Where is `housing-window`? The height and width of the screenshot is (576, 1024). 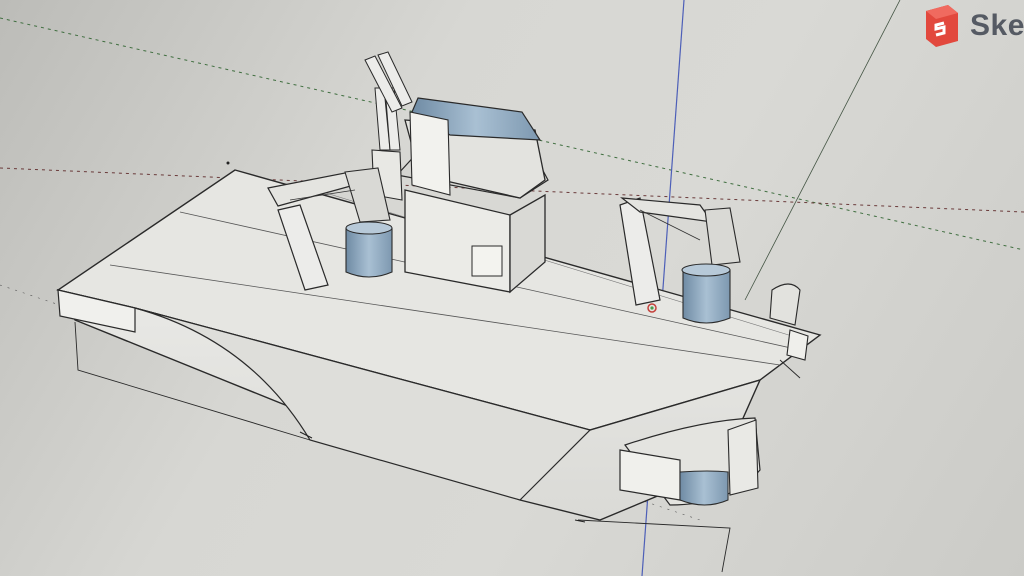 housing-window is located at coordinates (487, 261).